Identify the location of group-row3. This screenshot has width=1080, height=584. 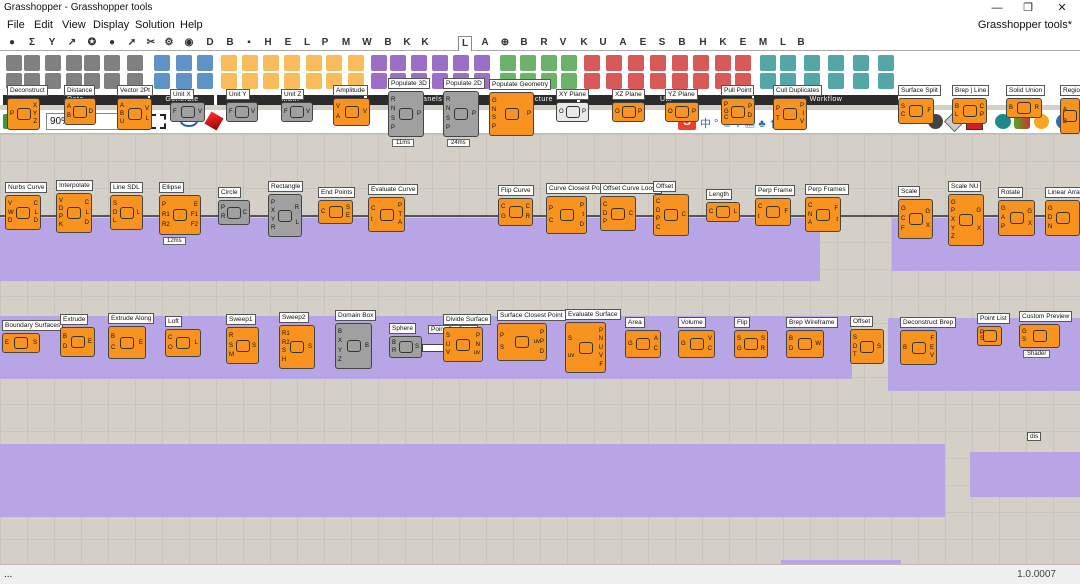
(472, 480).